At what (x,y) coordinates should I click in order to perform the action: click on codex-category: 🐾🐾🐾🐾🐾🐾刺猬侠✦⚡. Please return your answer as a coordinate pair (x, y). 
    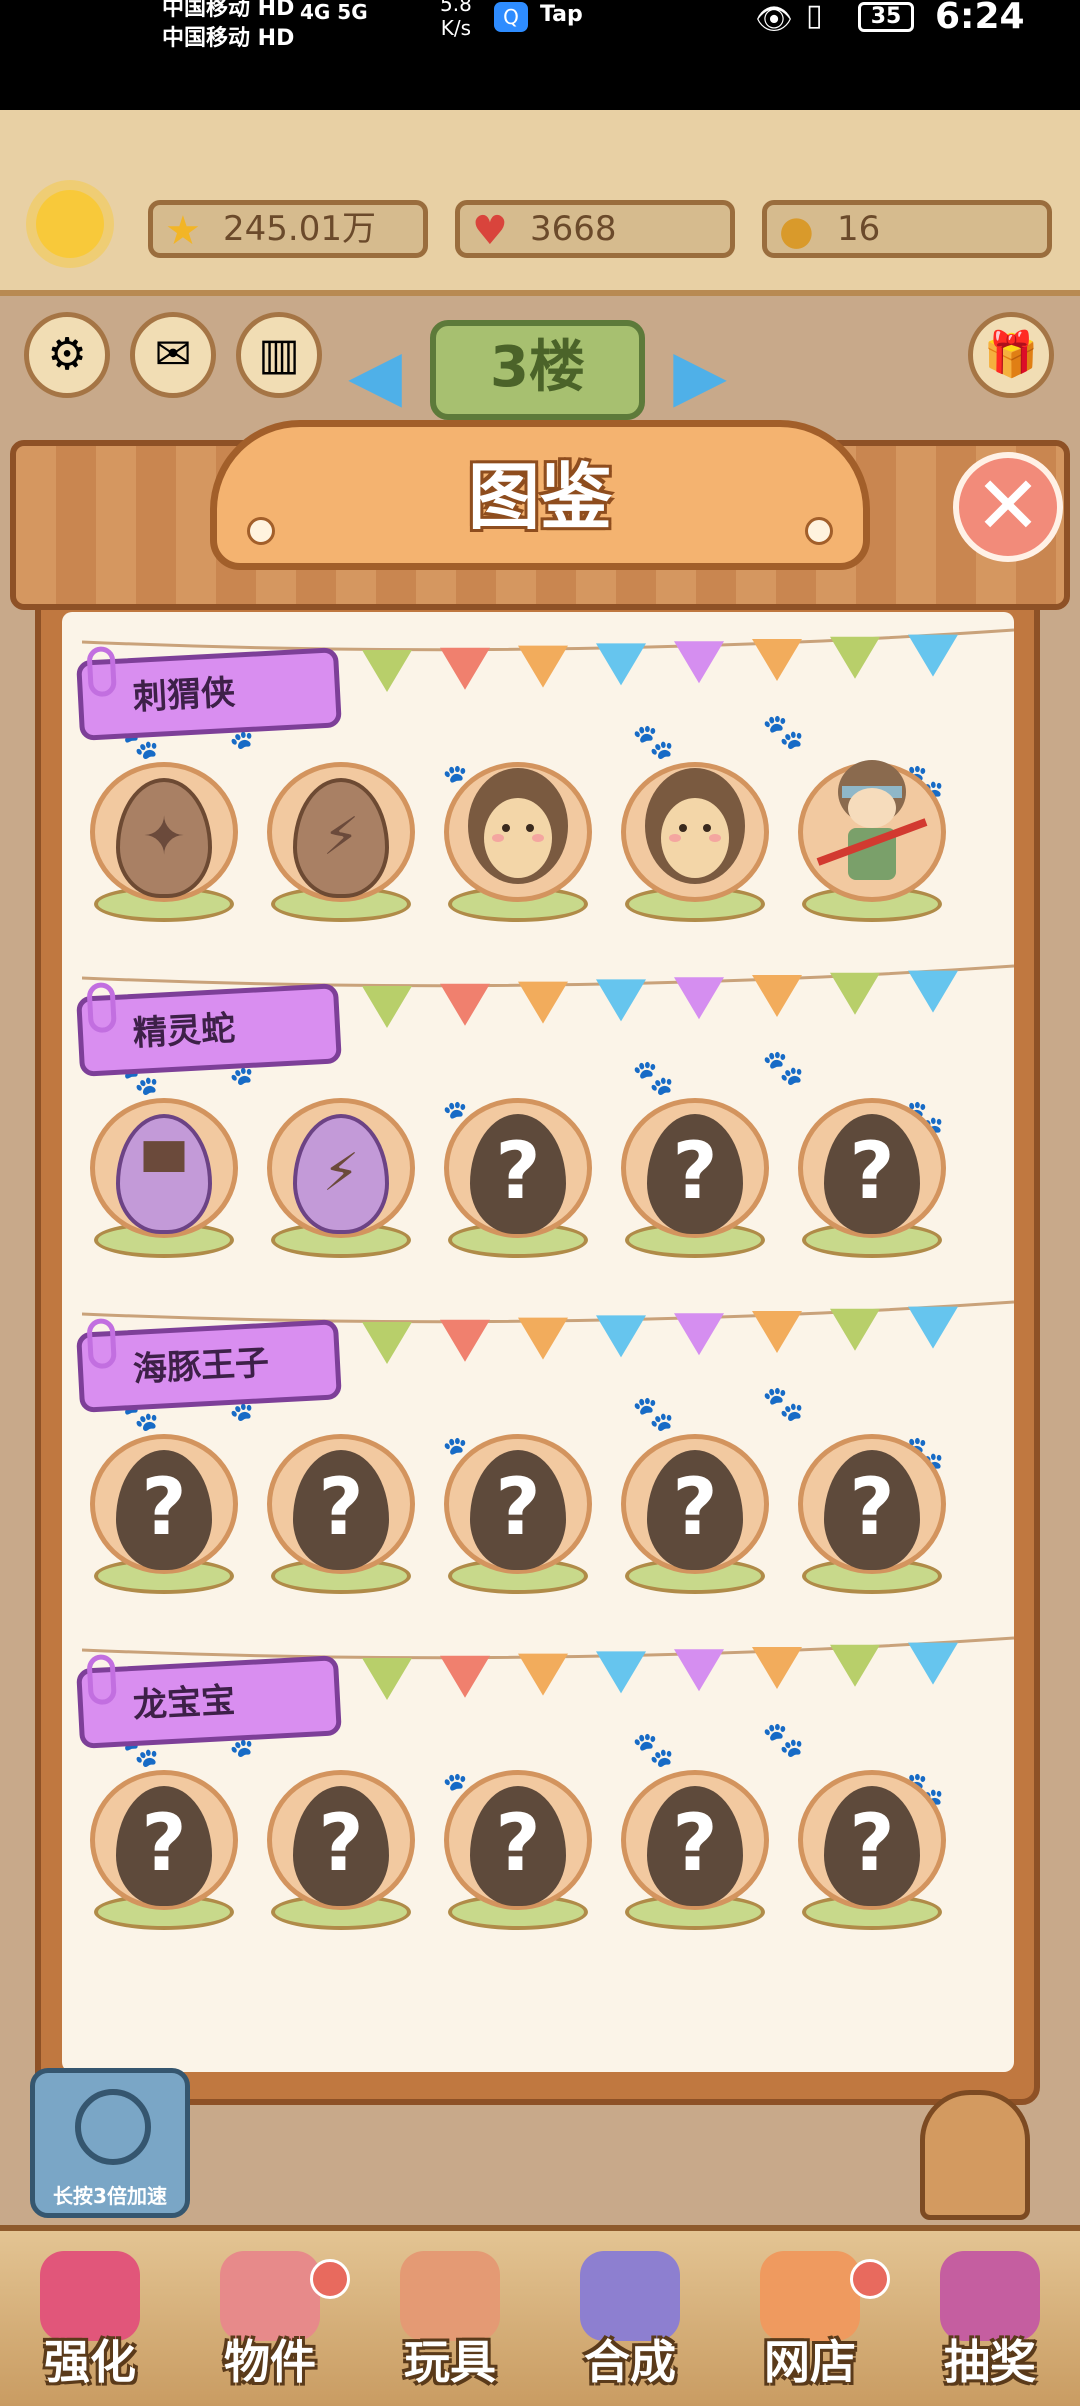
    Looking at the image, I should click on (538, 780).